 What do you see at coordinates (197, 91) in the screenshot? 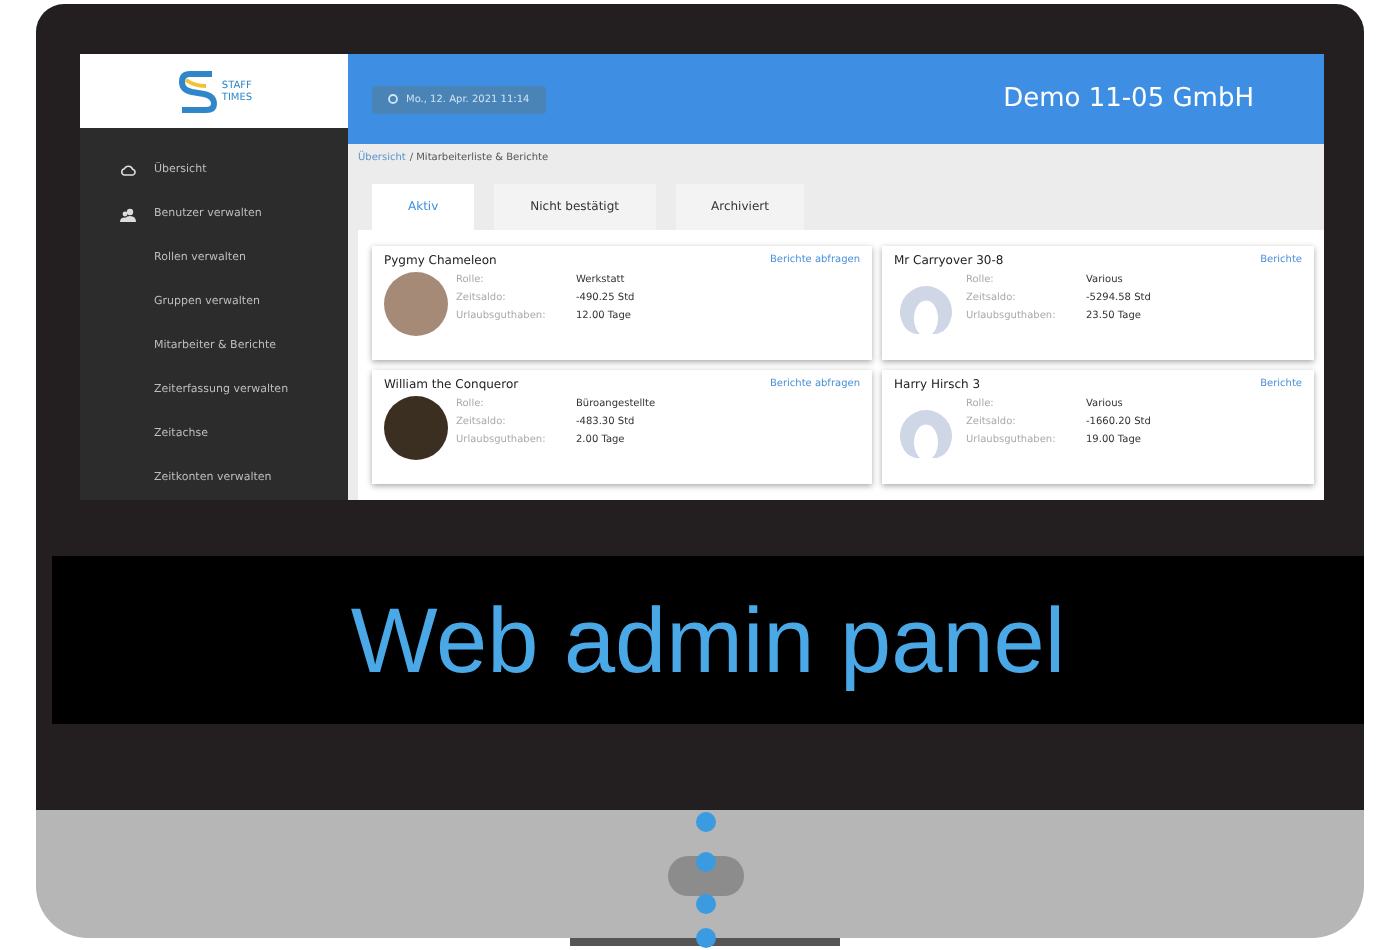
I see `logo-icon` at bounding box center [197, 91].